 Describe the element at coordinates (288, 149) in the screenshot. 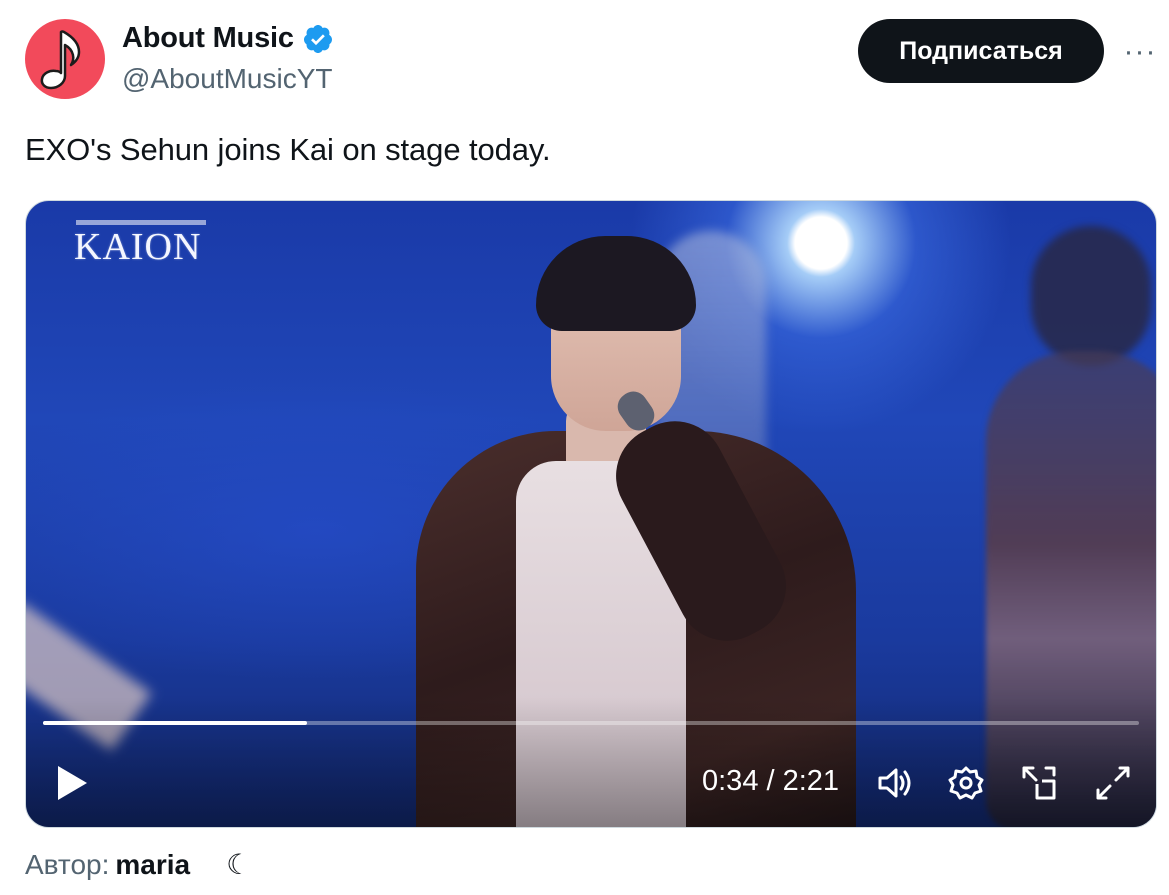

I see `tweet-text: EXO's Sehun joins Kai on stage today.` at that location.